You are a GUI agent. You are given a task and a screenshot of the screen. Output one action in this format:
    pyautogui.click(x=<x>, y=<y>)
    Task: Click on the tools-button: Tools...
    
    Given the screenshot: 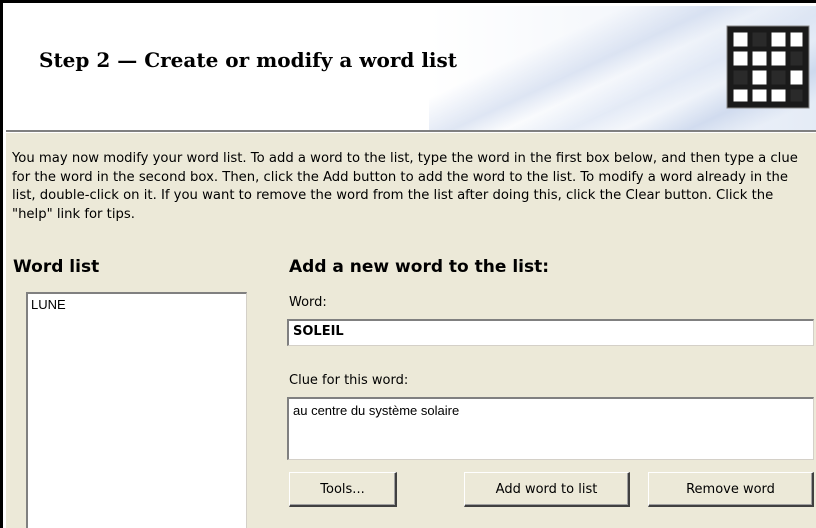 What is the action you would take?
    pyautogui.click(x=343, y=489)
    